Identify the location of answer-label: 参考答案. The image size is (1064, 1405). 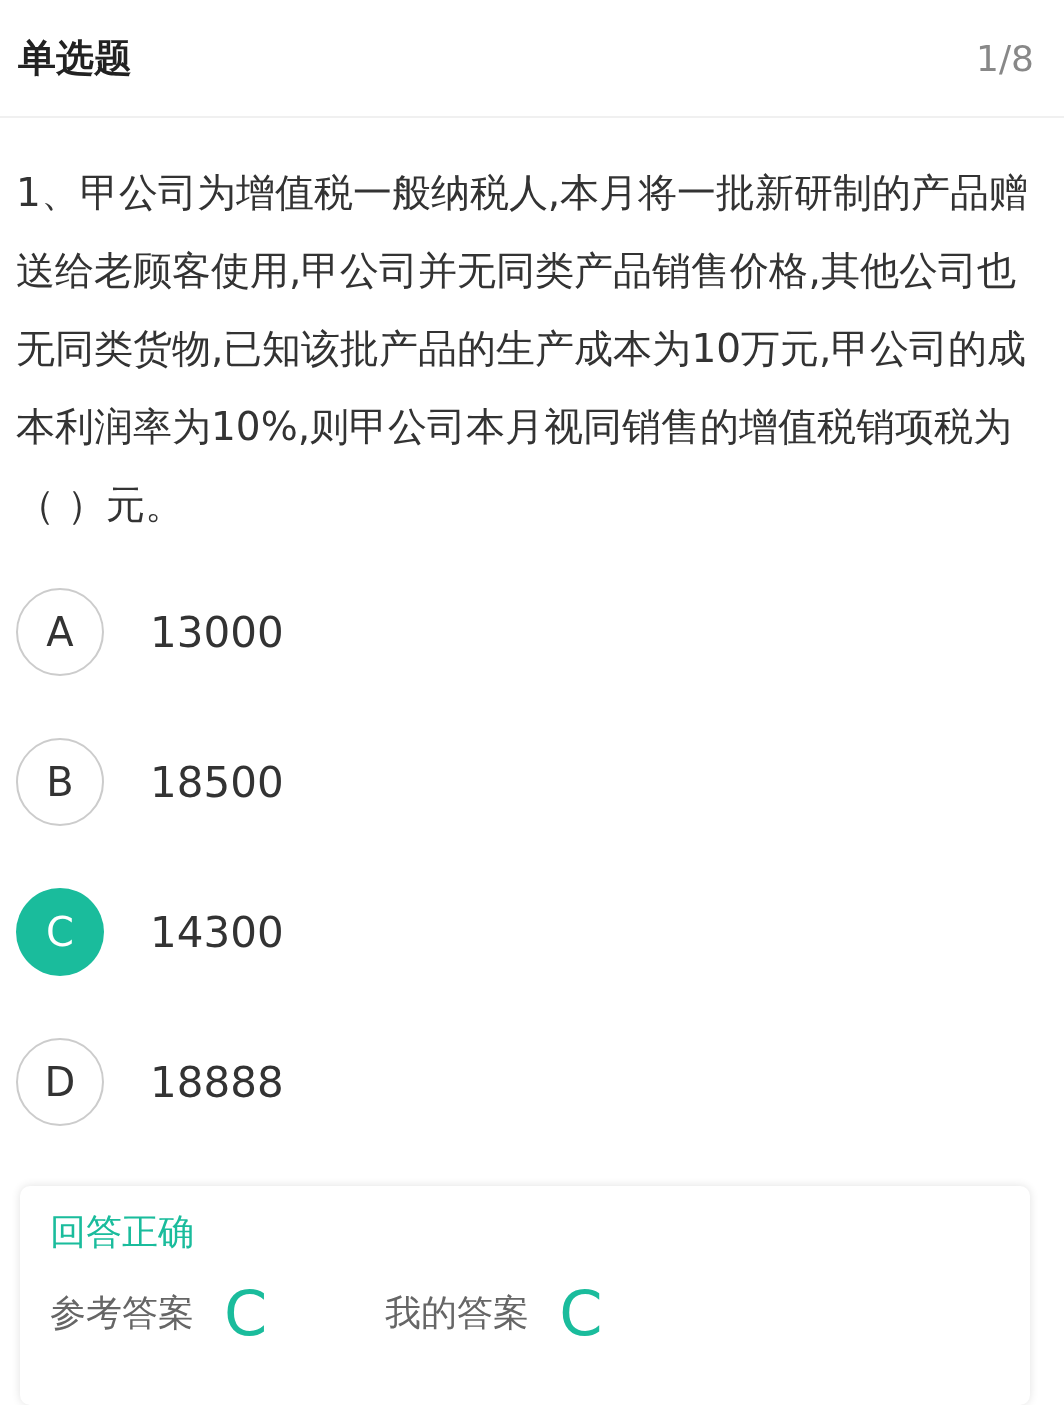
(122, 1313).